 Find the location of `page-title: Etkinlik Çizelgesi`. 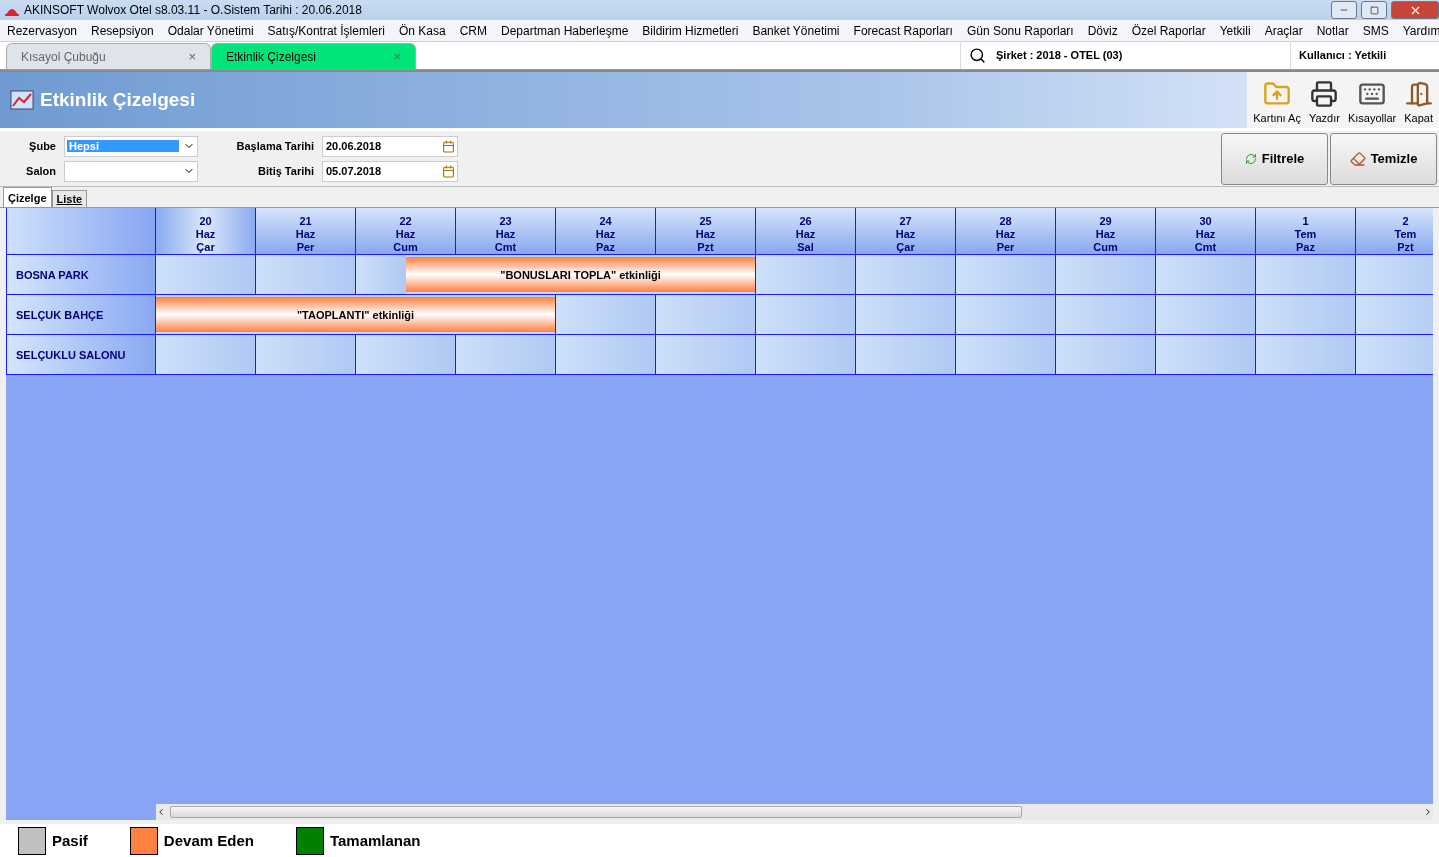

page-title: Etkinlik Çizelgesi is located at coordinates (118, 100).